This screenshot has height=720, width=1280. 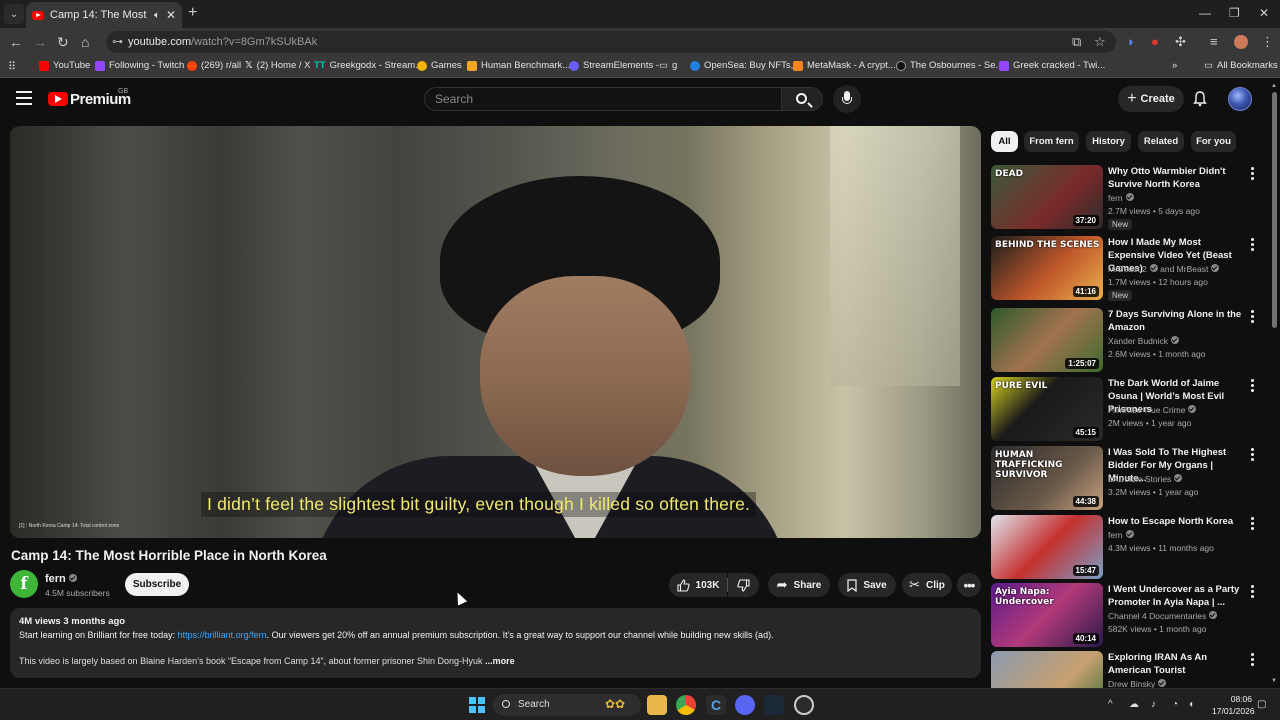 I want to click on create-button: + Create, so click(x=1151, y=99).